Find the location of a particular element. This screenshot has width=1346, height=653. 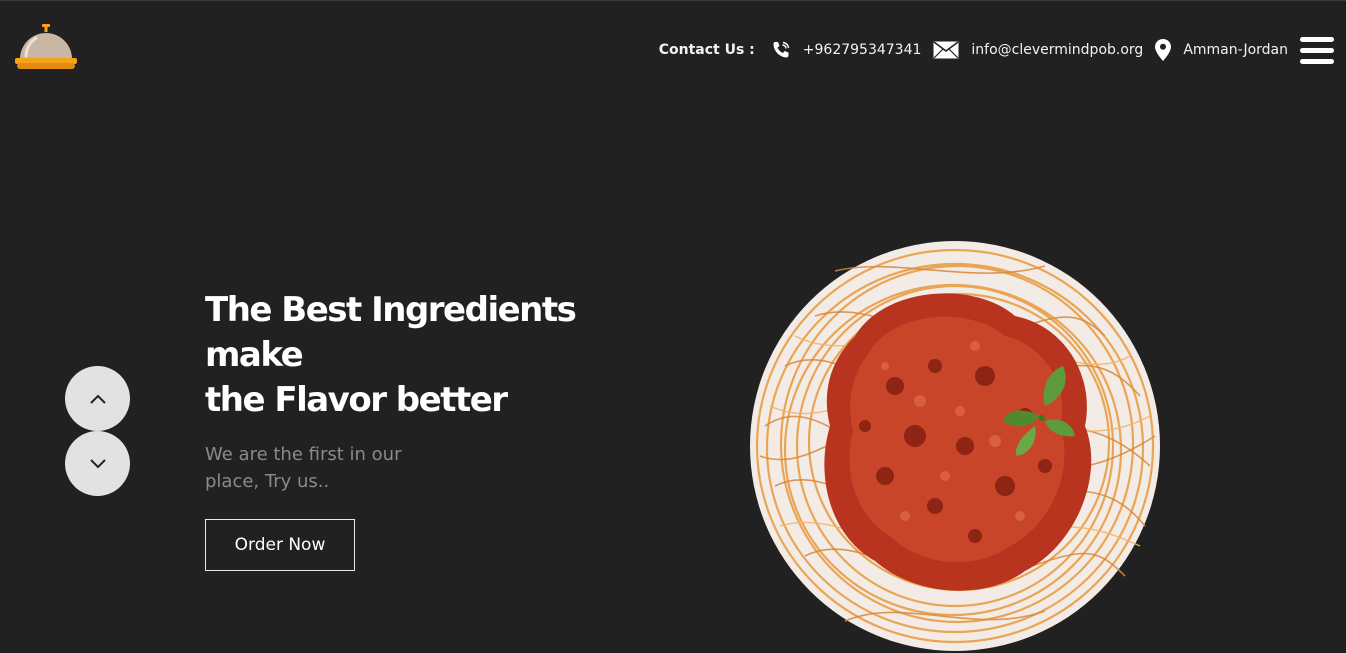

hero-title-line-3: the Flavor better is located at coordinates (356, 400).